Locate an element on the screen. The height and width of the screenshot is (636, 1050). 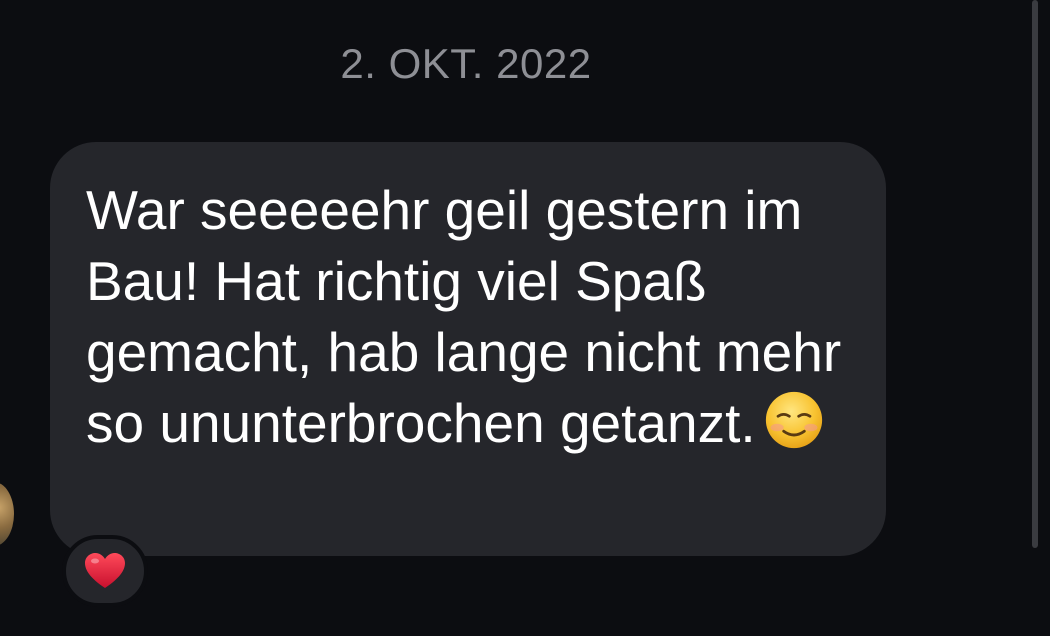
date-separator: 2. OKT. 2022 is located at coordinates (466, 63).